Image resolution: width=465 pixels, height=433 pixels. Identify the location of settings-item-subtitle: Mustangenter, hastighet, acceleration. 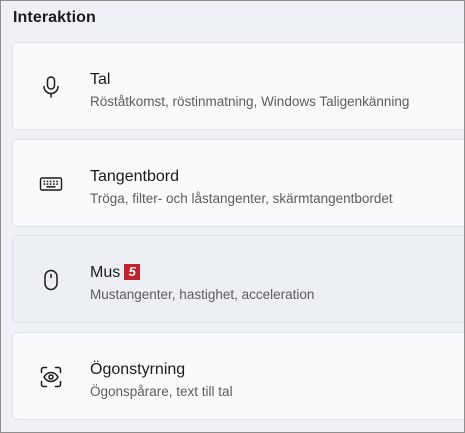
(202, 294).